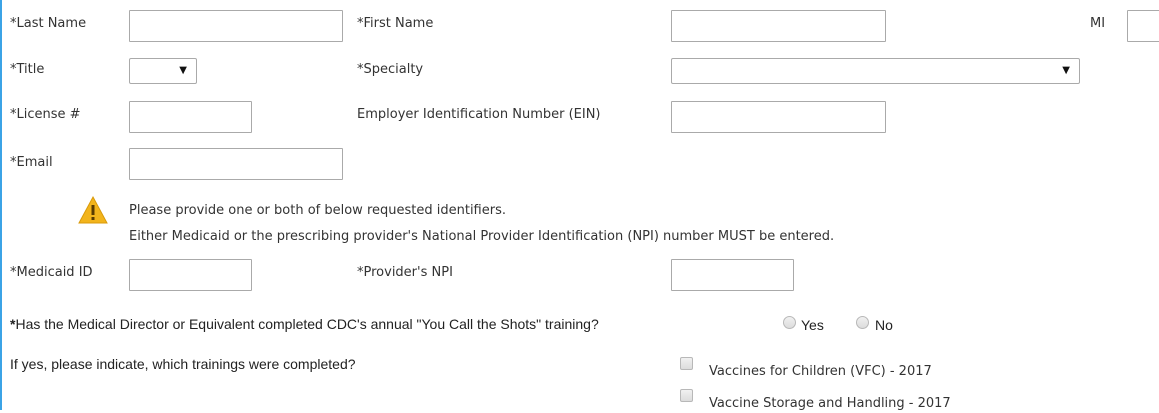 This screenshot has width=1159, height=413. Describe the element at coordinates (820, 371) in the screenshot. I see `training-label-vfc: Vaccines for Children (VFC) - 2017` at that location.